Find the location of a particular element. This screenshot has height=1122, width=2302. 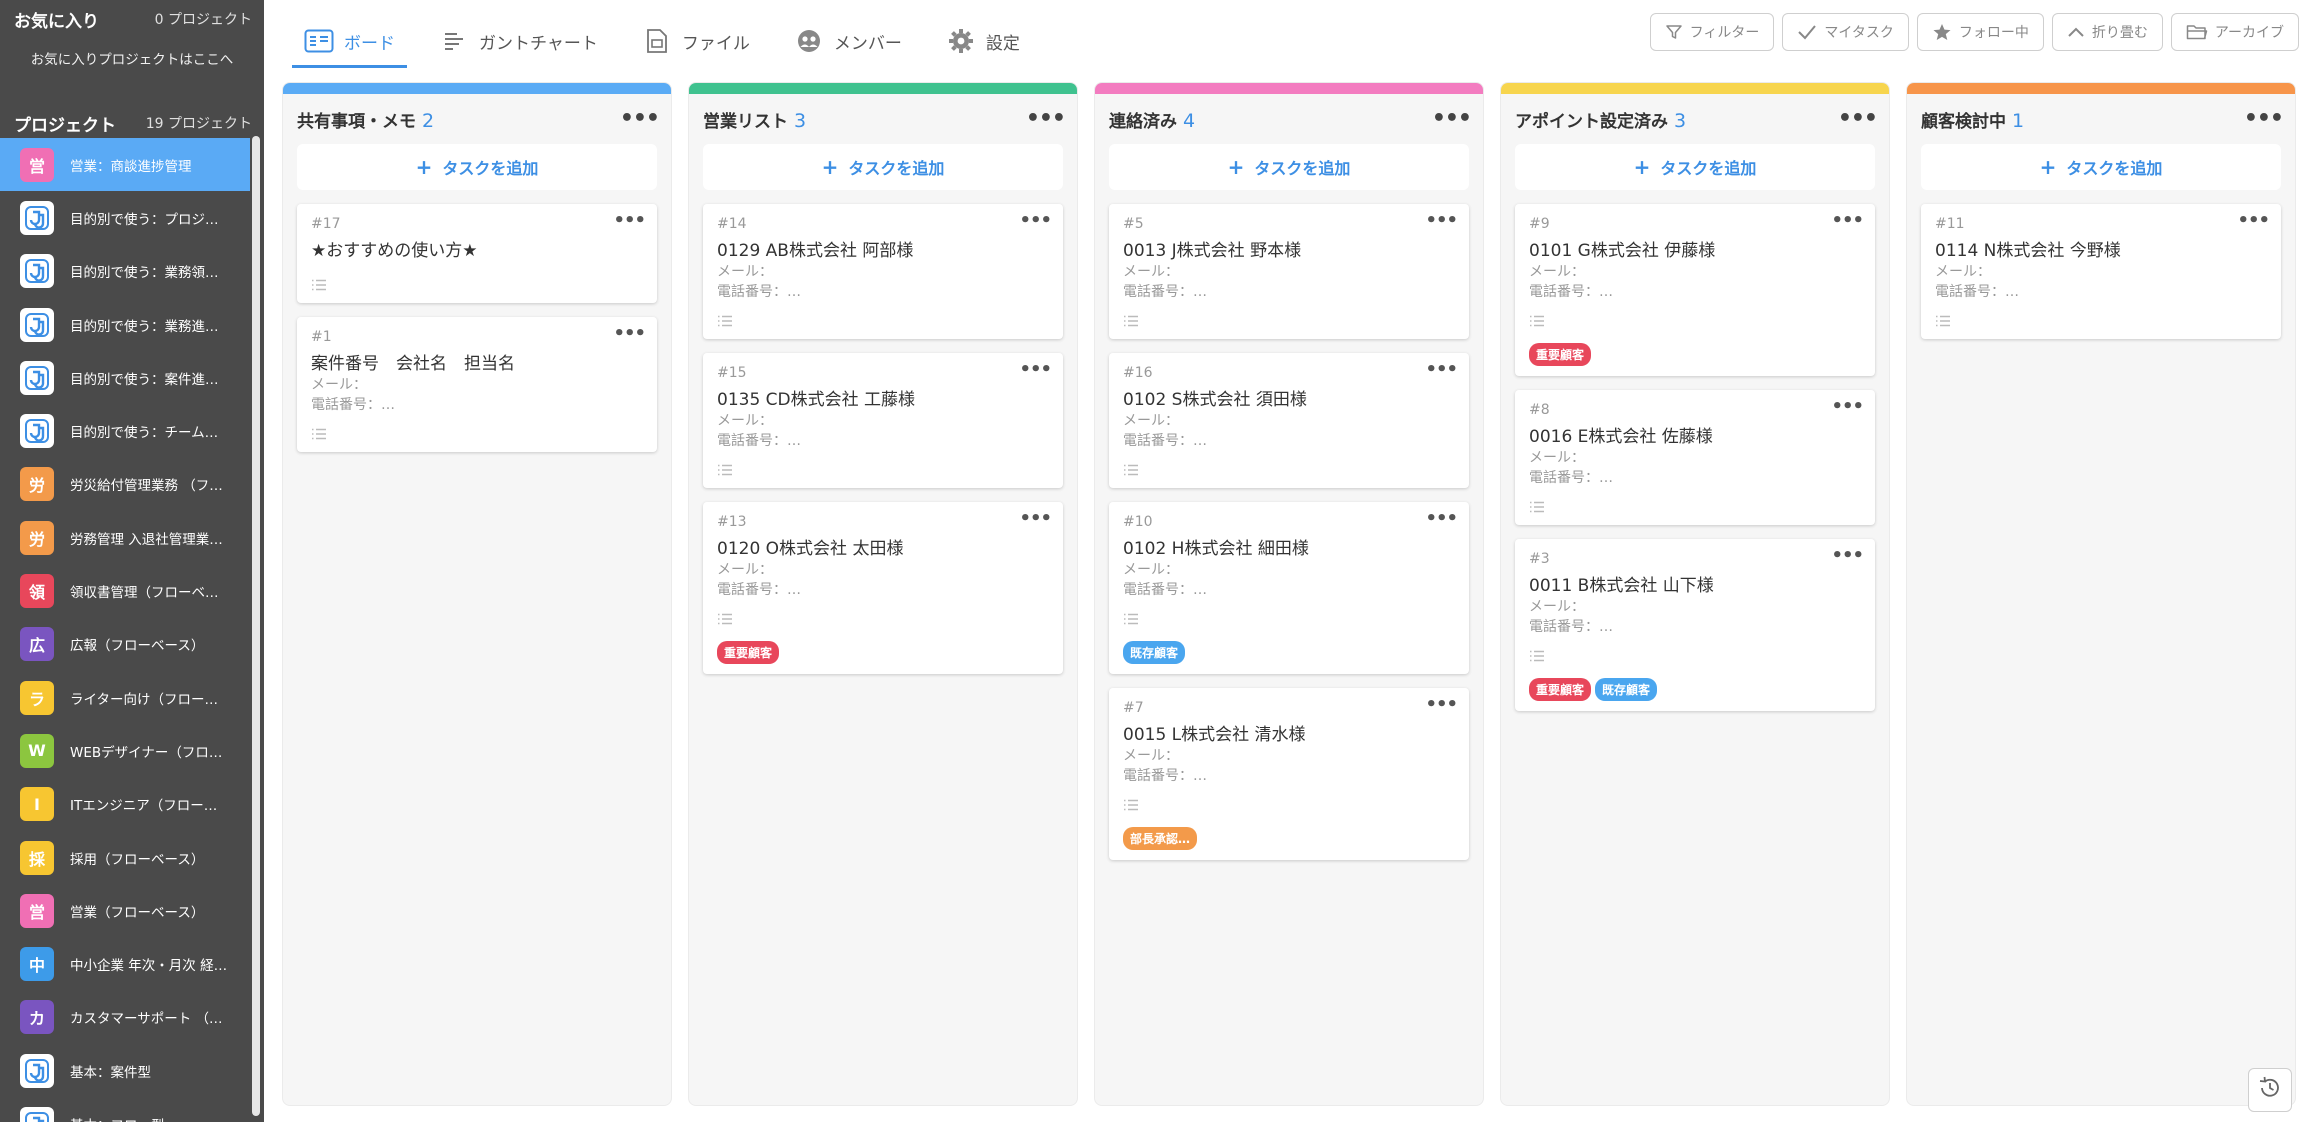

archive-label: アーカイブ is located at coordinates (2249, 33).